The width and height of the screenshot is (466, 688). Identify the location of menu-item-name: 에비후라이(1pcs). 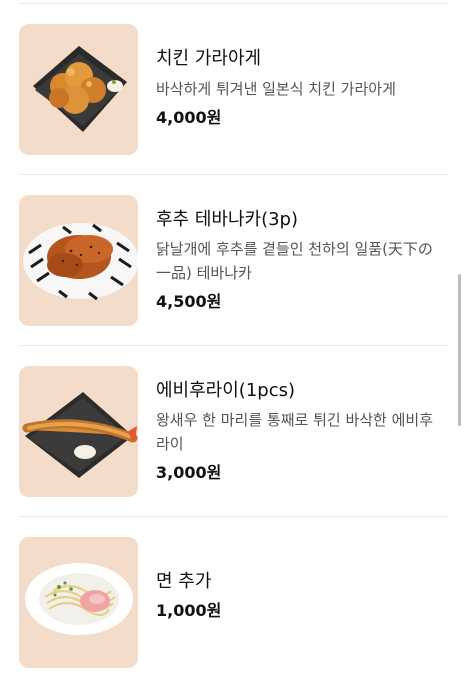
(225, 390).